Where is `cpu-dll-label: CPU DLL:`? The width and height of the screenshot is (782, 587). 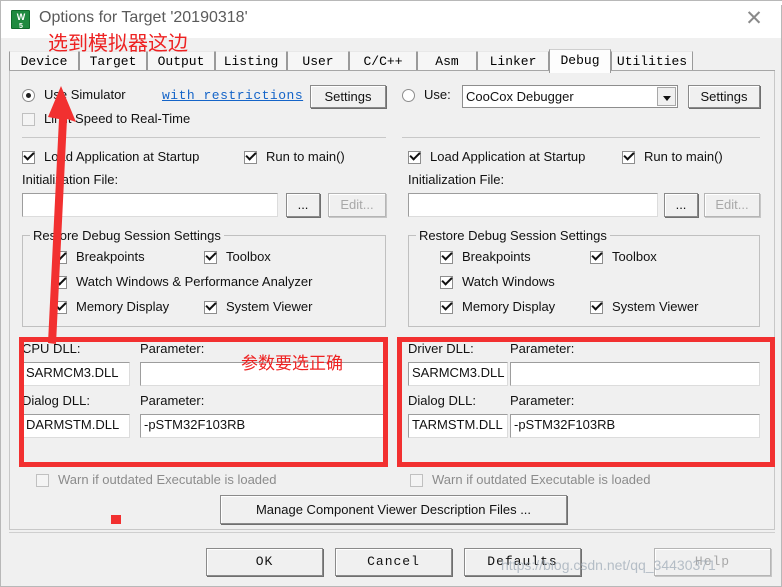
cpu-dll-label: CPU DLL: is located at coordinates (51, 348).